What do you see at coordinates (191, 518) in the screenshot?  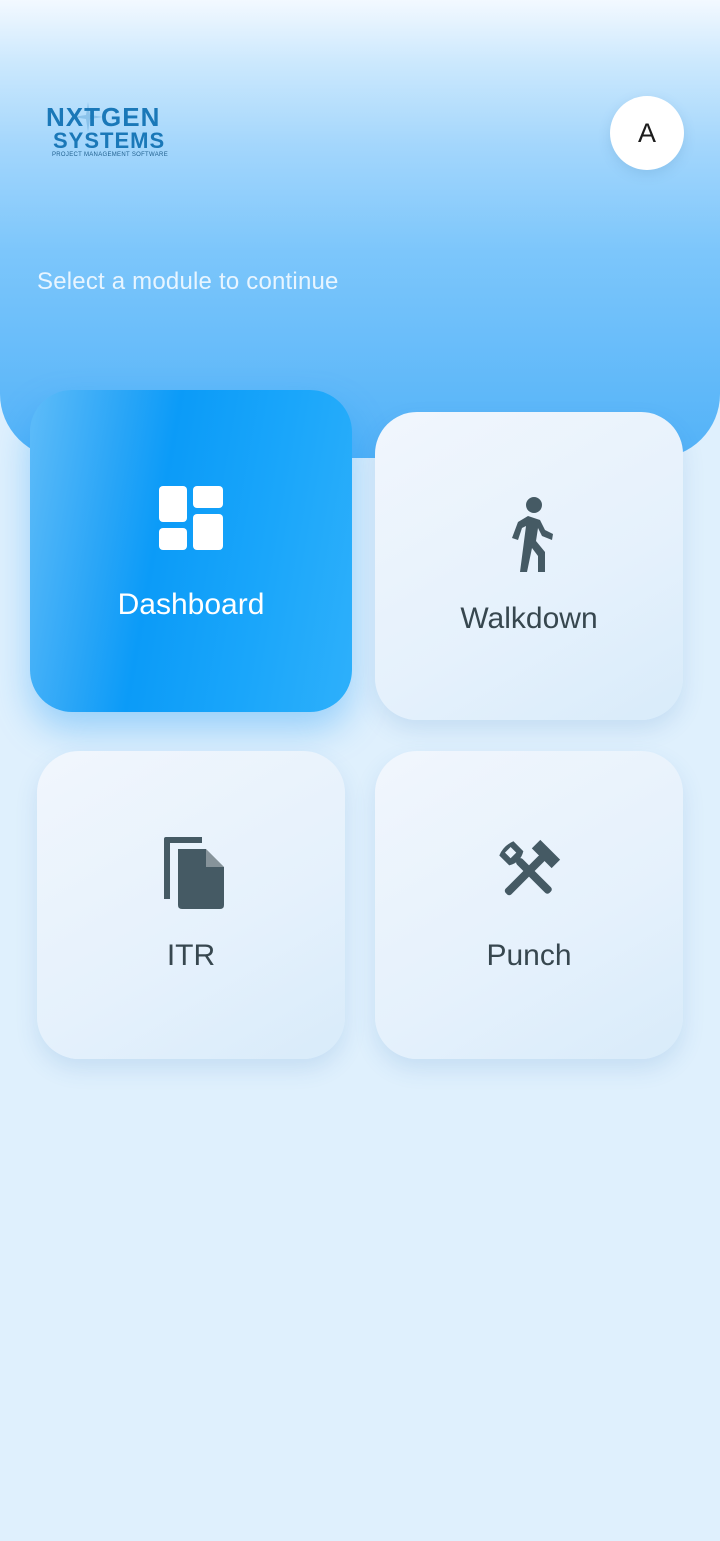 I see `dashboard-icon` at bounding box center [191, 518].